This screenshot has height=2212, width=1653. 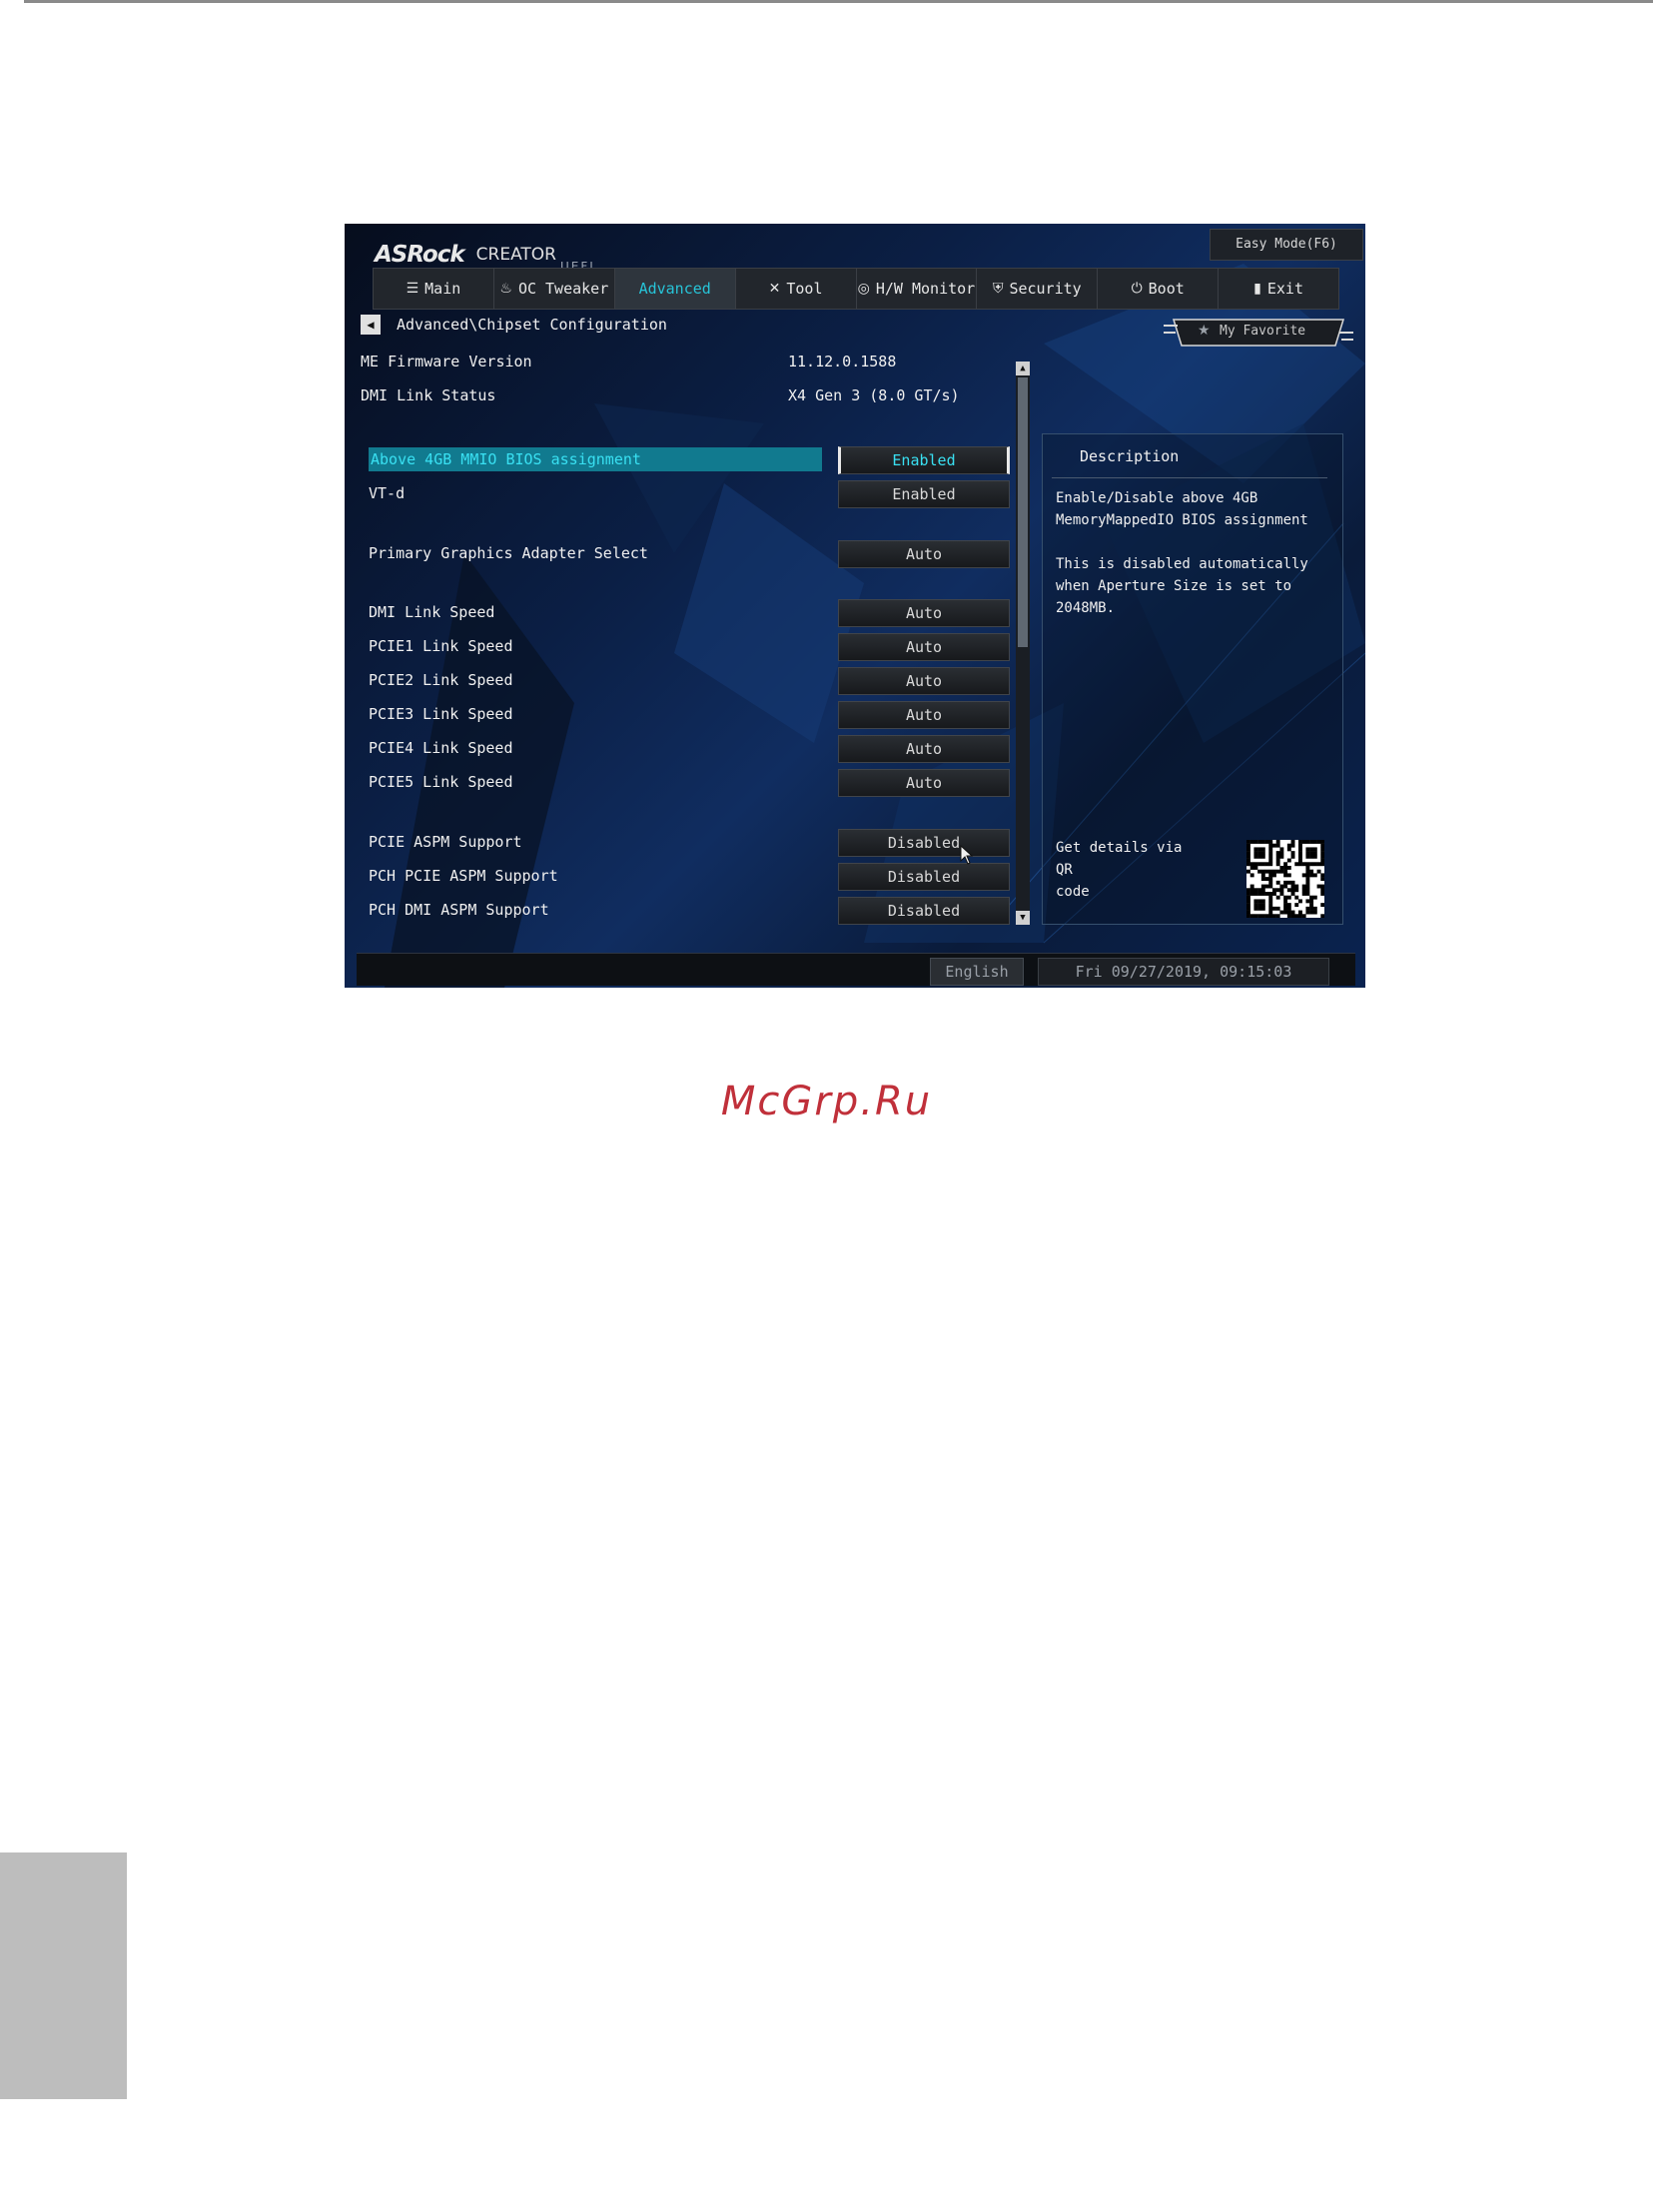 I want to click on setting-label-pch-dmi-aspm: PCH DMI ASPM Support, so click(x=459, y=910).